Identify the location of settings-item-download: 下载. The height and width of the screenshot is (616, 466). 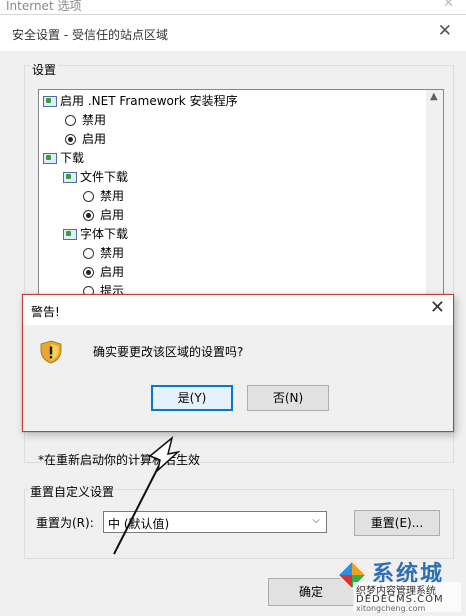
(63, 158).